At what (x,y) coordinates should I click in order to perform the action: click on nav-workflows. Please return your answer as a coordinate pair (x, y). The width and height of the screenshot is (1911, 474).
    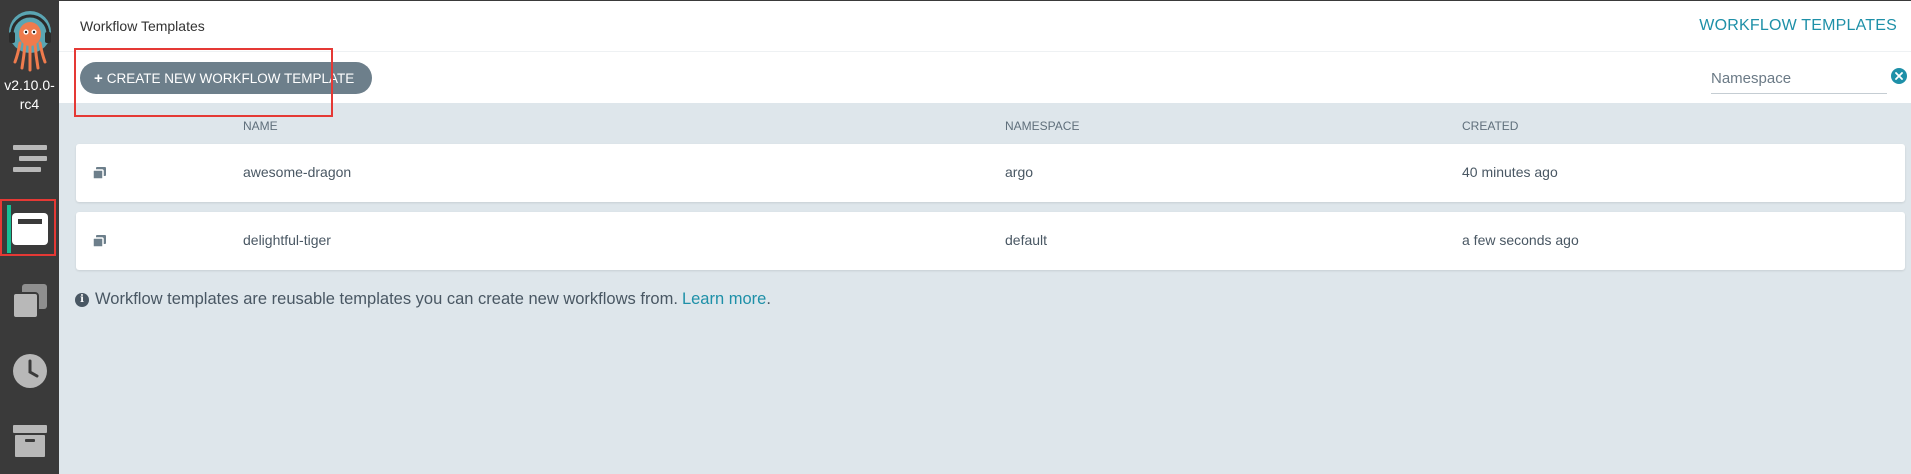
    Looking at the image, I should click on (29, 159).